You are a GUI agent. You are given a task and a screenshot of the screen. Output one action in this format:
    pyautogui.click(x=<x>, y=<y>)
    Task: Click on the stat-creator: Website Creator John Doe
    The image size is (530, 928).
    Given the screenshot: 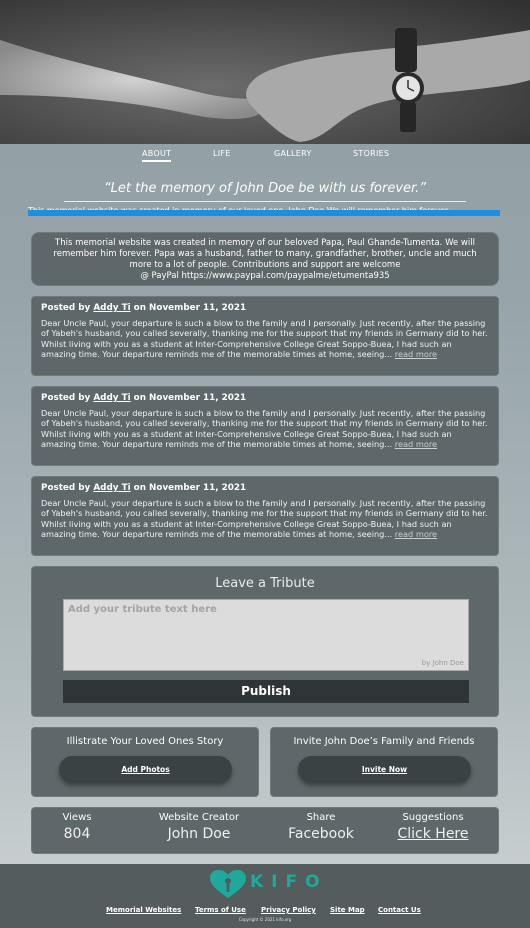 What is the action you would take?
    pyautogui.click(x=199, y=827)
    